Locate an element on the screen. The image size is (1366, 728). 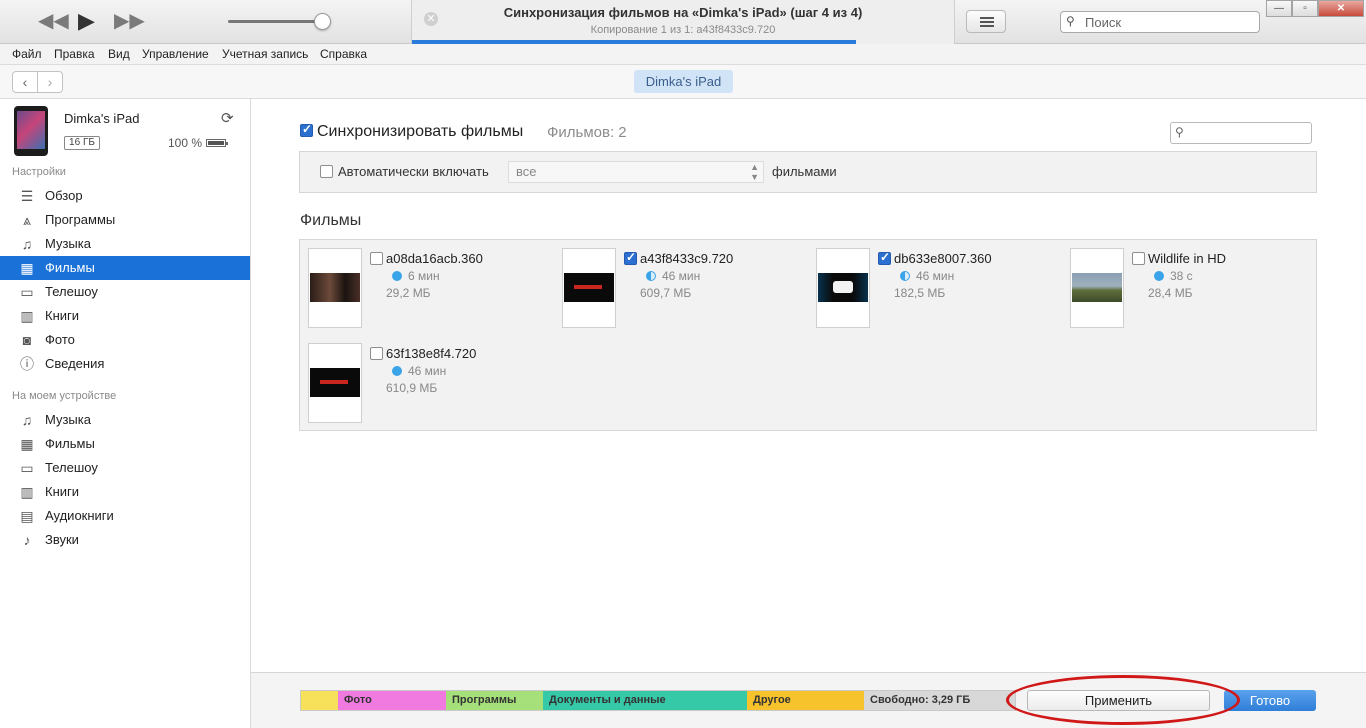
search-icon: ⚲ is located at coordinates (1070, 21).